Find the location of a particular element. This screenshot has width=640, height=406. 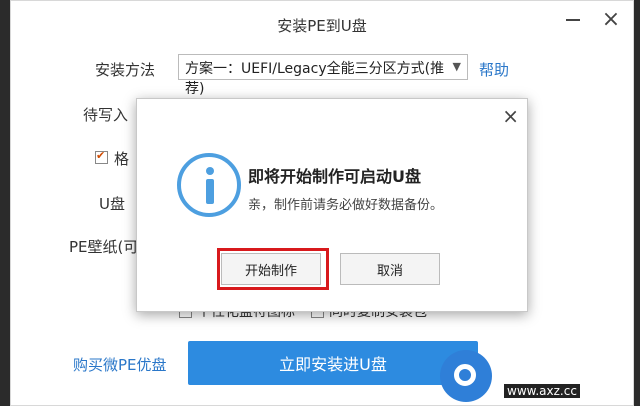

chevron-down-icon: ▼ is located at coordinates (456, 66).